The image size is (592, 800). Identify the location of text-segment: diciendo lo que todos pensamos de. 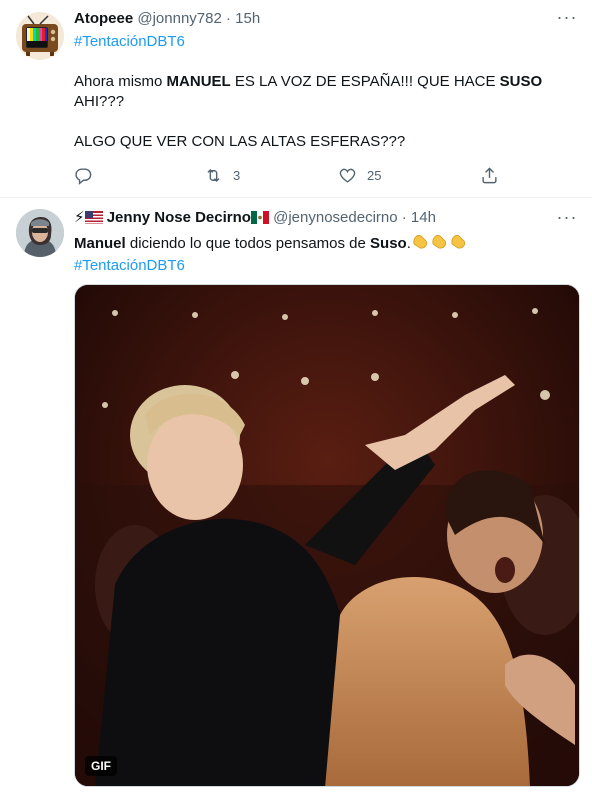
(248, 243).